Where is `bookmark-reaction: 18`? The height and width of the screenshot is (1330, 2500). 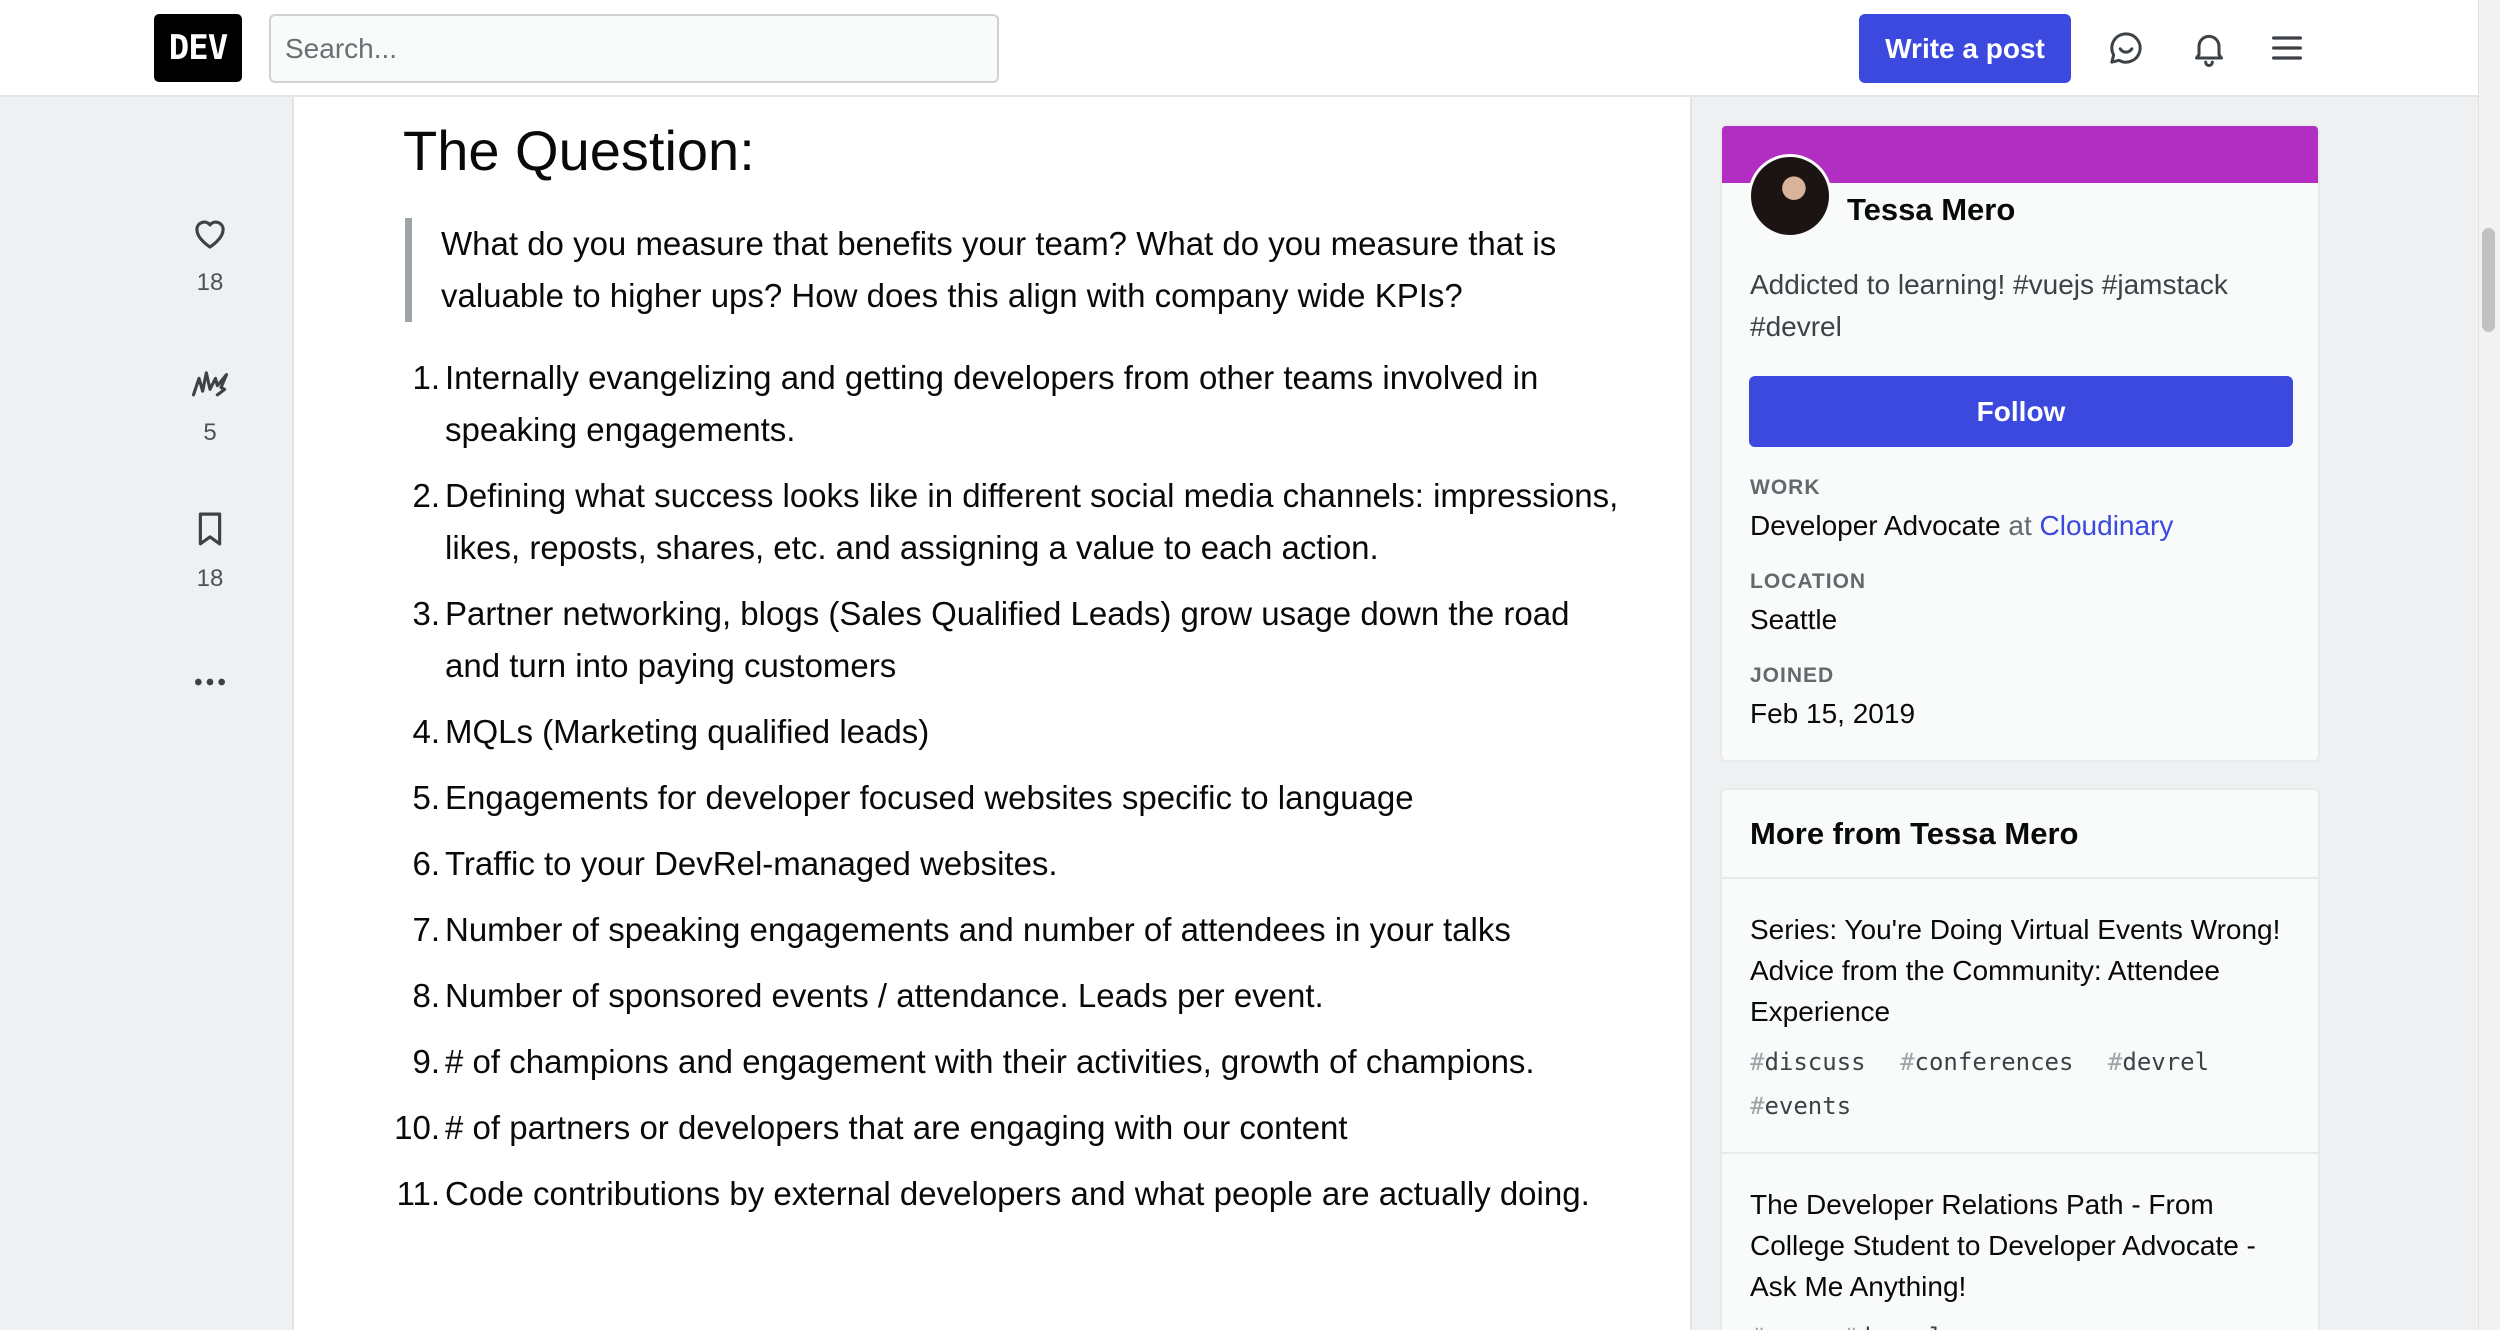
bookmark-reaction: 18 is located at coordinates (210, 550).